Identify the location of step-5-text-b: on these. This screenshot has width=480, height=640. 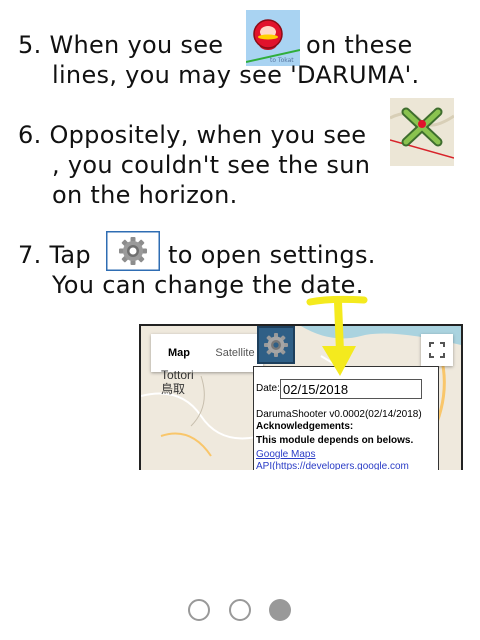
(359, 45).